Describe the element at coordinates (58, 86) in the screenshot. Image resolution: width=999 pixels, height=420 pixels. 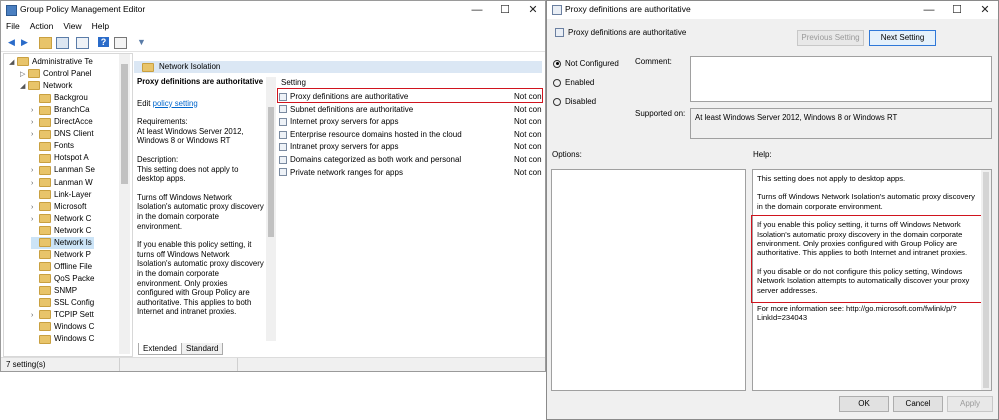
I see `tree-item-label: Network` at that location.